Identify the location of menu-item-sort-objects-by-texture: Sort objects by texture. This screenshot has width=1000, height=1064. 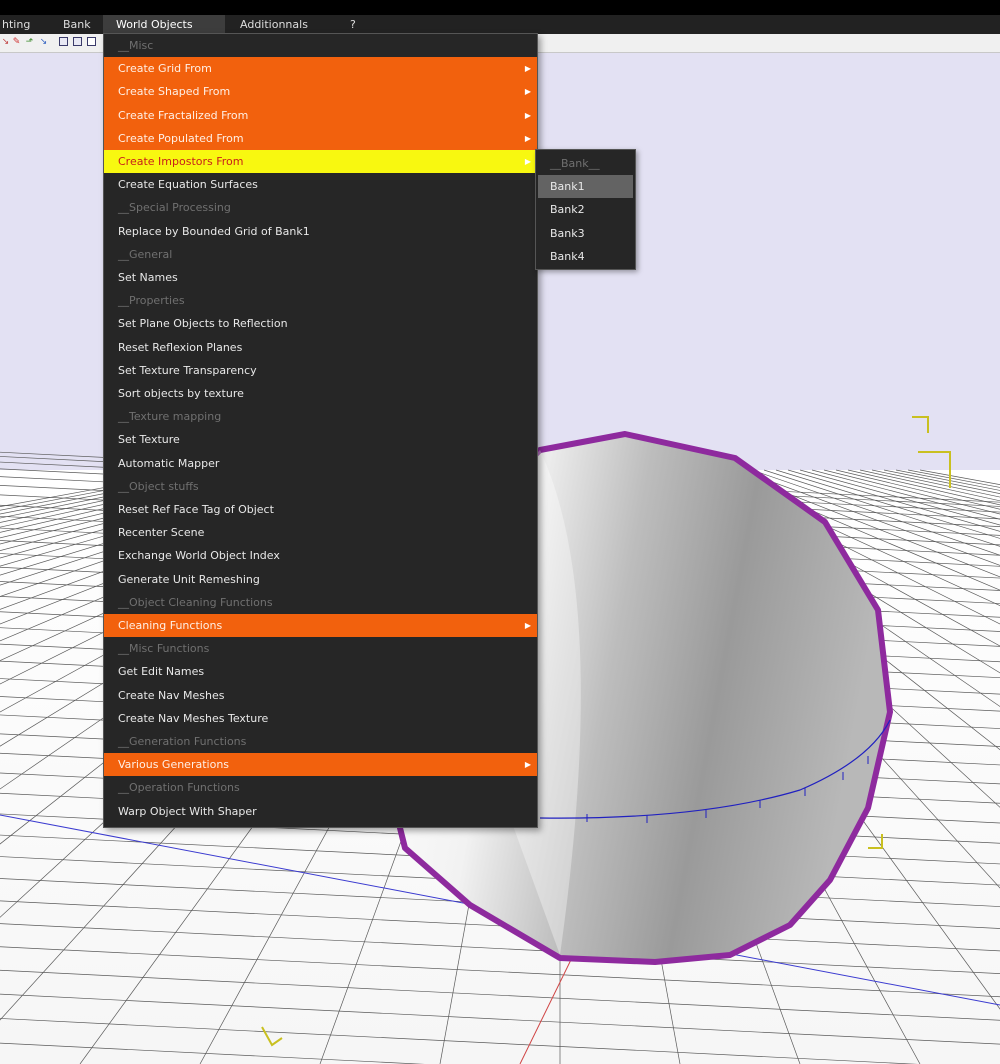
(320, 393).